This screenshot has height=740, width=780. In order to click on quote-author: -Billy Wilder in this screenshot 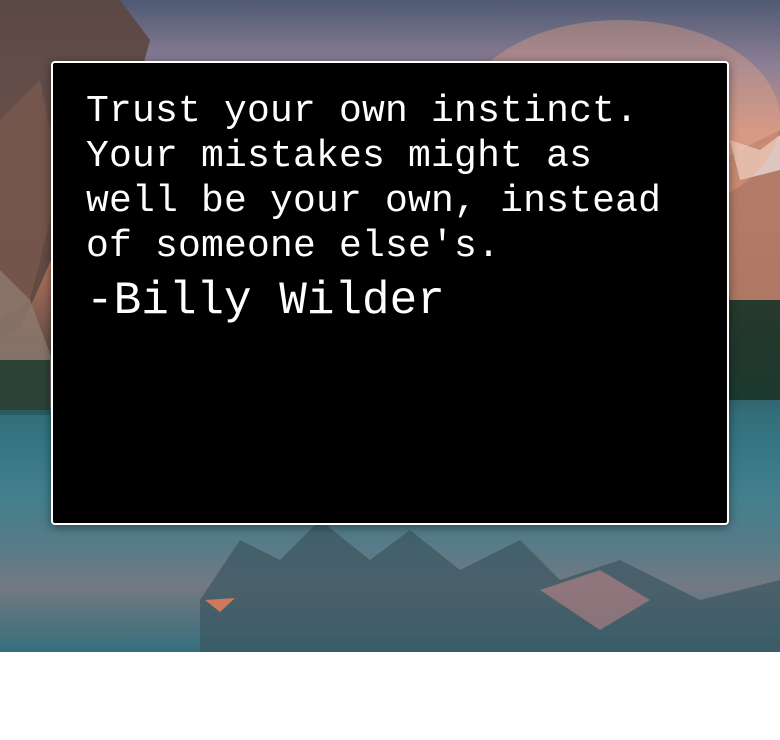, I will do `click(265, 301)`.